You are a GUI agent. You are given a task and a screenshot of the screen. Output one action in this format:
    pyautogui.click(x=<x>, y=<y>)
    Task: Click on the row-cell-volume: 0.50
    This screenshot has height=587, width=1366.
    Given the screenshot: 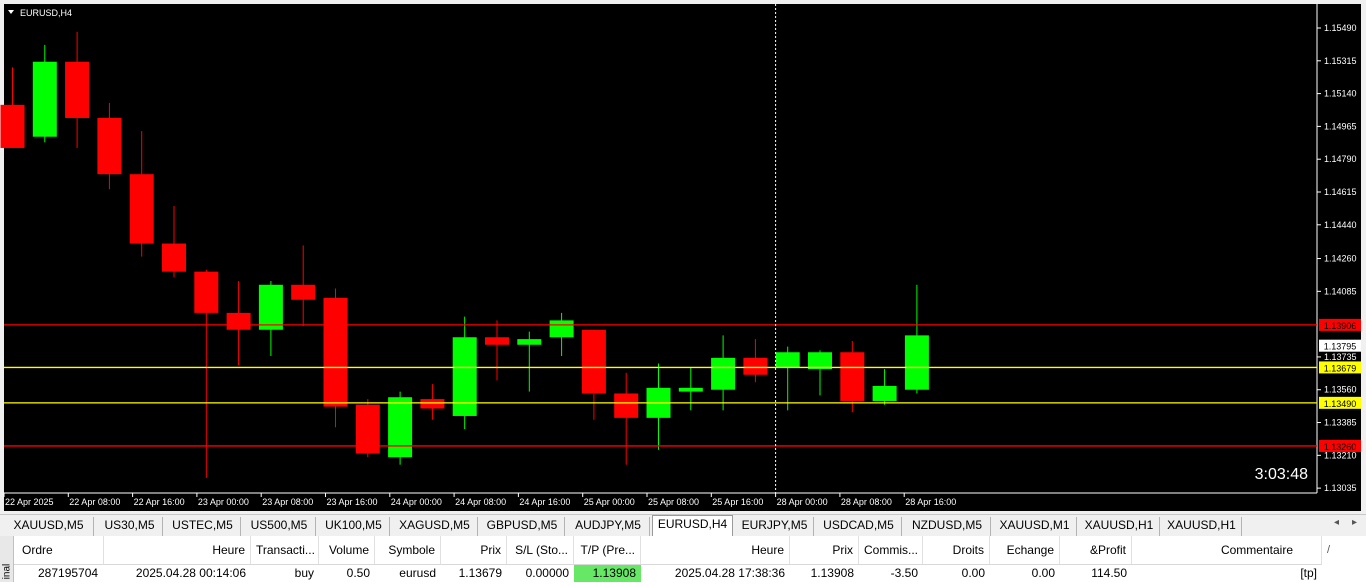 What is the action you would take?
    pyautogui.click(x=347, y=573)
    